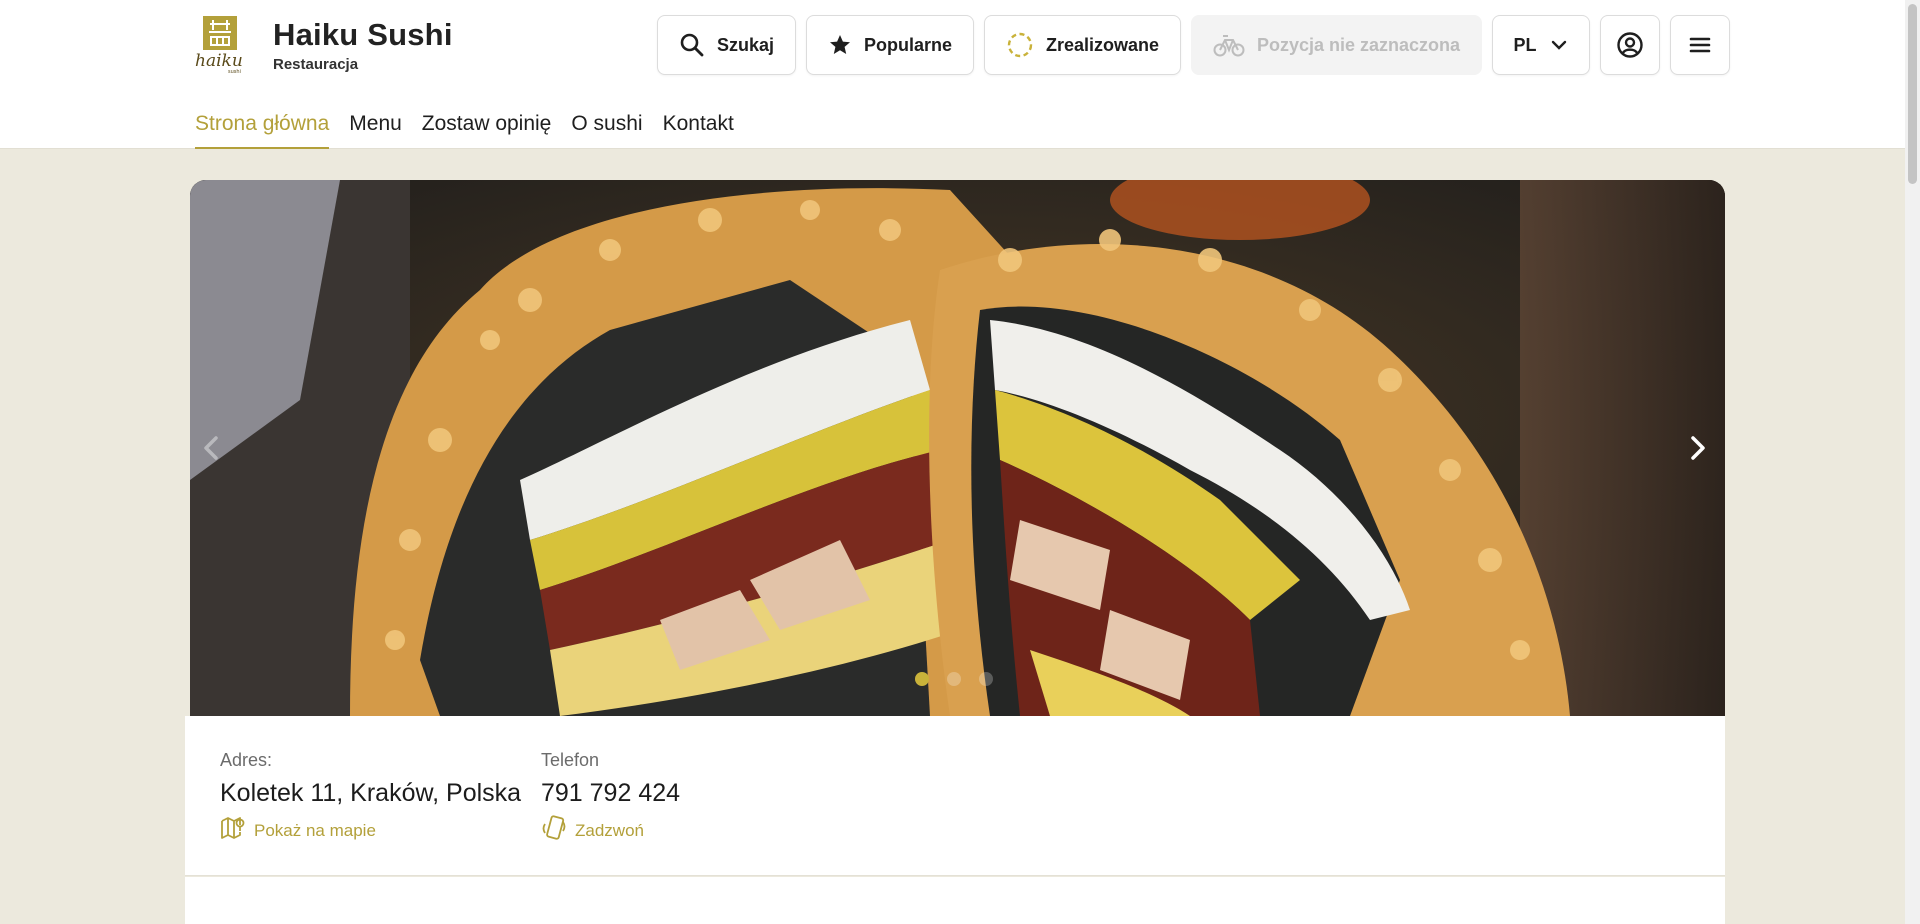 The image size is (1920, 924). Describe the element at coordinates (1229, 45) in the screenshot. I see `bicycle-icon` at that location.